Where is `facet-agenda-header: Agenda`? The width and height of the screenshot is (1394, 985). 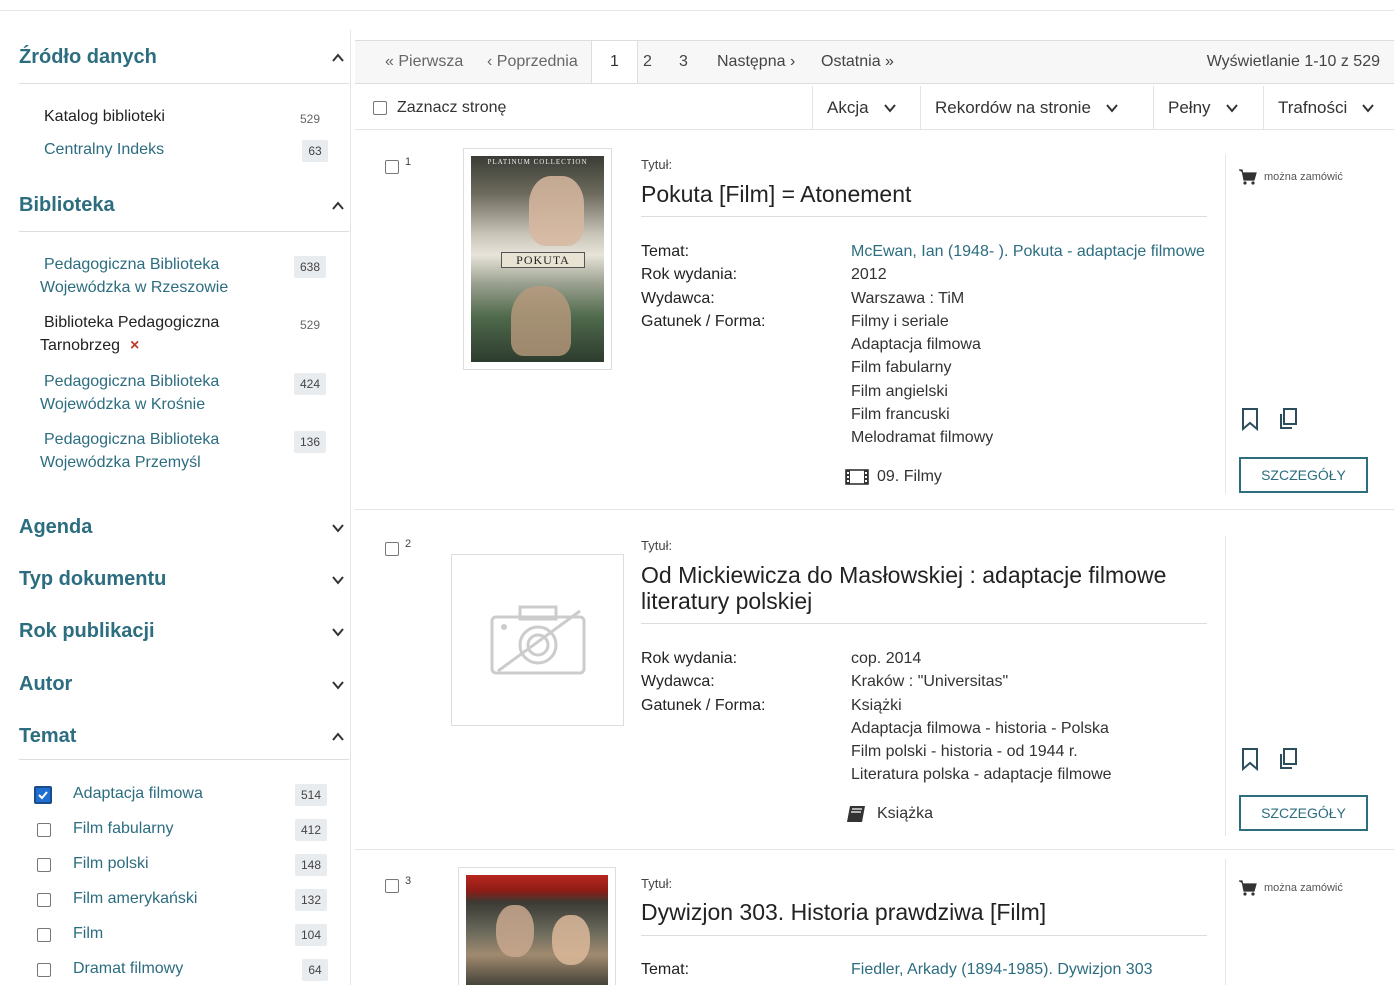 facet-agenda-header: Agenda is located at coordinates (184, 527).